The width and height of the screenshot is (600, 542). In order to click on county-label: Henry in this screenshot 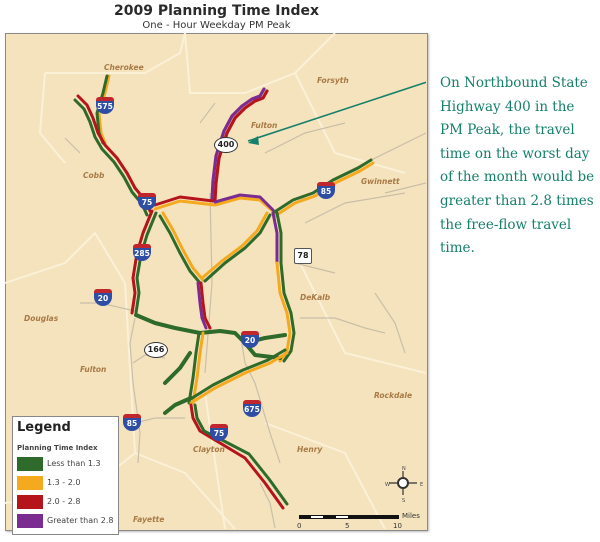, I will do `click(310, 449)`.